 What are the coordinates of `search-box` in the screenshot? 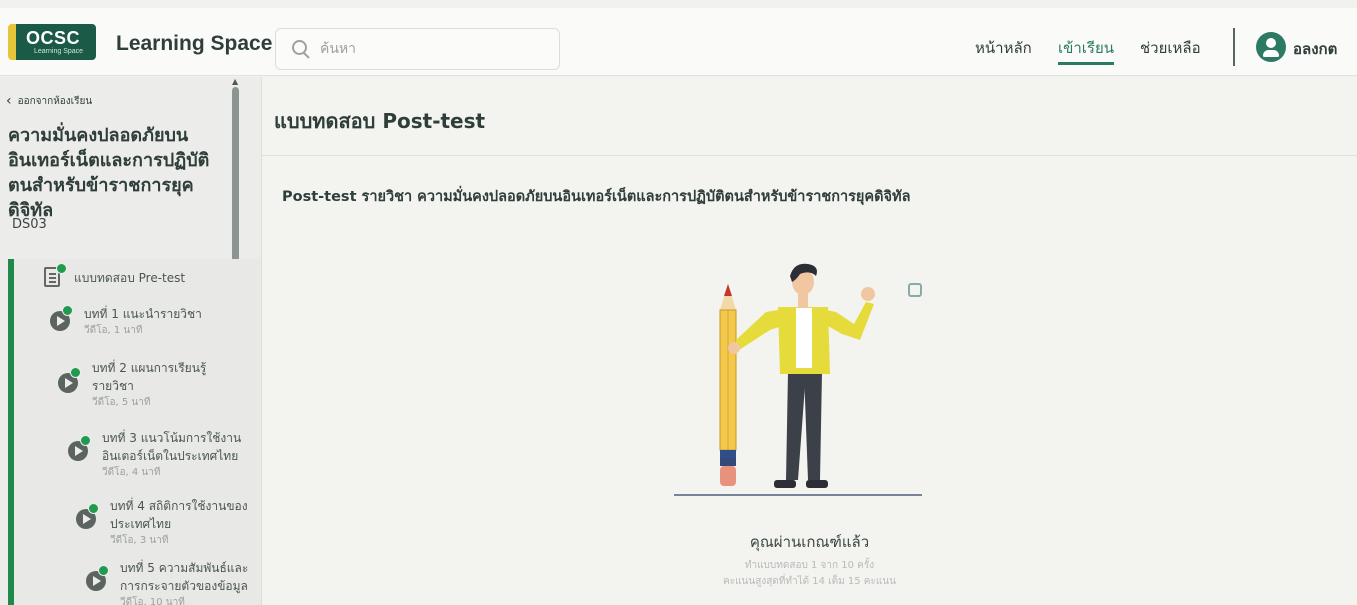 It's located at (417, 49).